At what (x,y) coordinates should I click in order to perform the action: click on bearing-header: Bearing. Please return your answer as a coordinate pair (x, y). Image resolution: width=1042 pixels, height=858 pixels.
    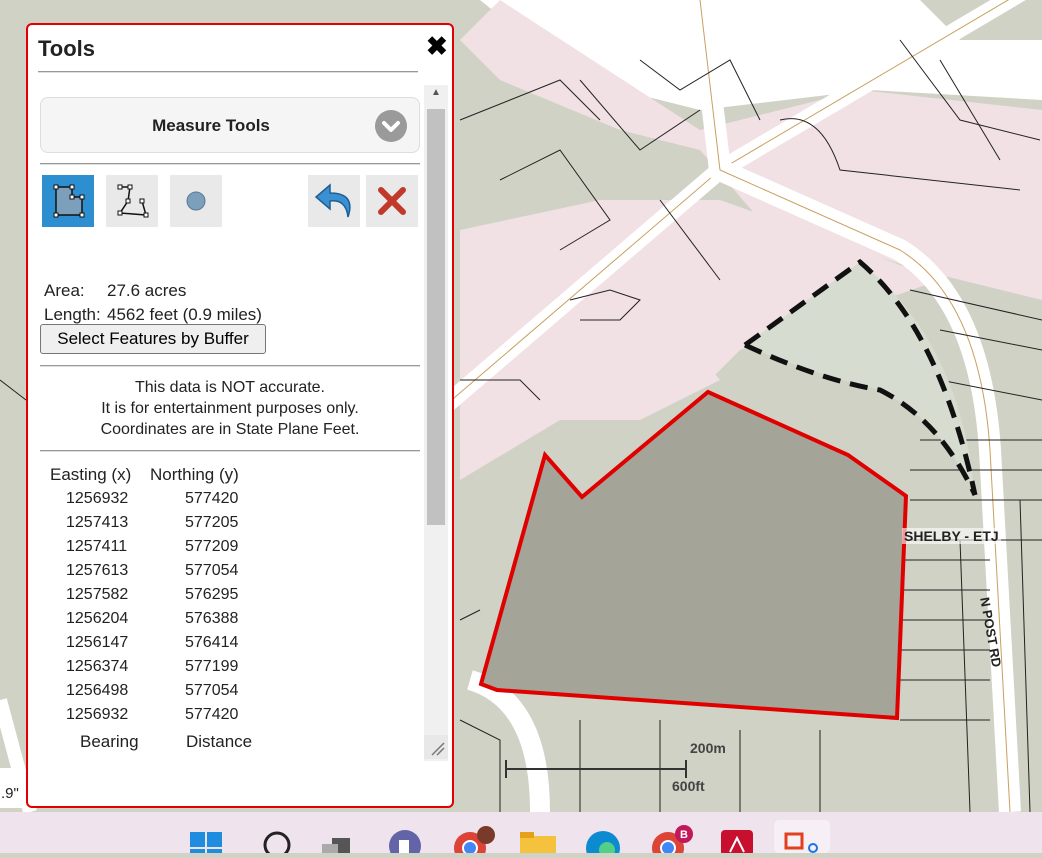
    Looking at the image, I should click on (109, 741).